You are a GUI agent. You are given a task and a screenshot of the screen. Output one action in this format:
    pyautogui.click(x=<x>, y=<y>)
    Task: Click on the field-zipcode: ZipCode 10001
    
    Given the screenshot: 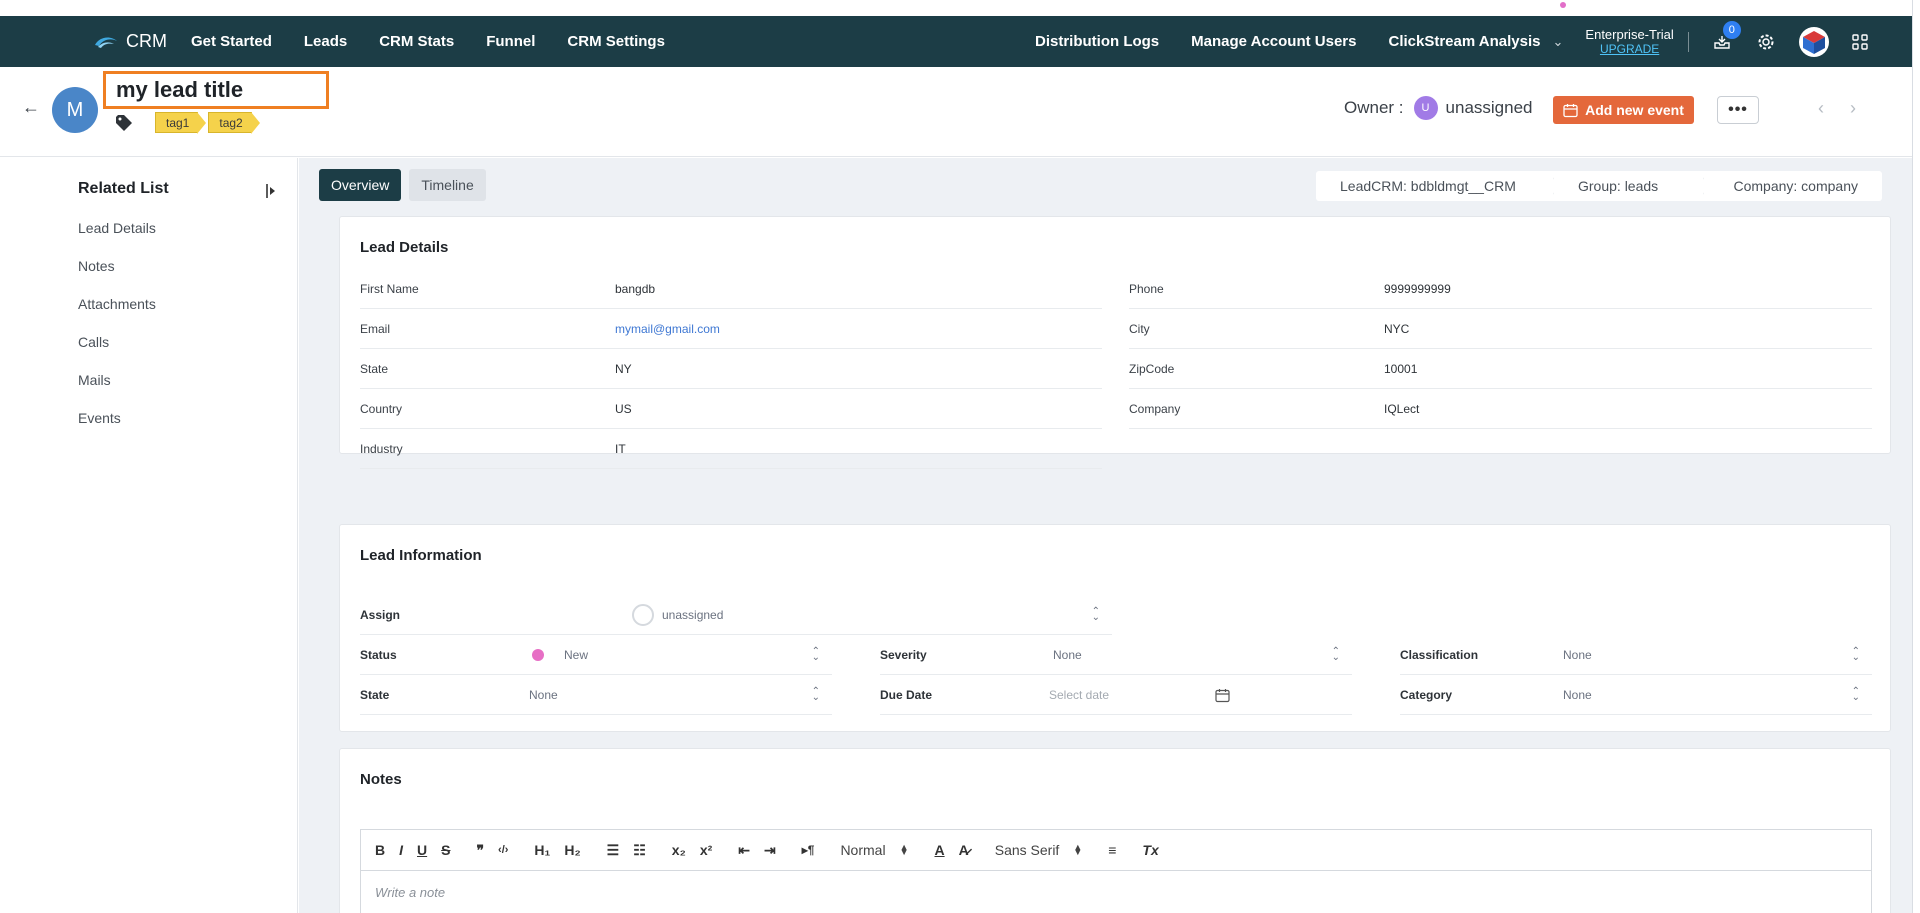 What is the action you would take?
    pyautogui.click(x=1500, y=369)
    